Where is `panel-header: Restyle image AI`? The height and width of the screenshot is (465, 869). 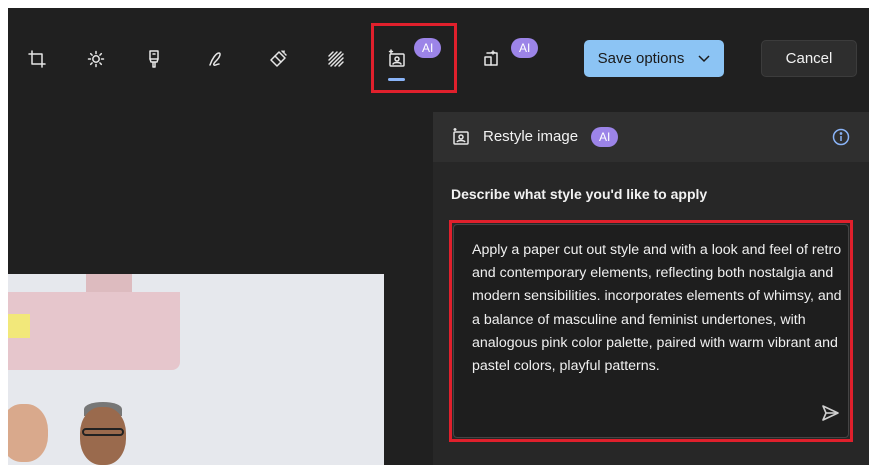 panel-header: Restyle image AI is located at coordinates (651, 137).